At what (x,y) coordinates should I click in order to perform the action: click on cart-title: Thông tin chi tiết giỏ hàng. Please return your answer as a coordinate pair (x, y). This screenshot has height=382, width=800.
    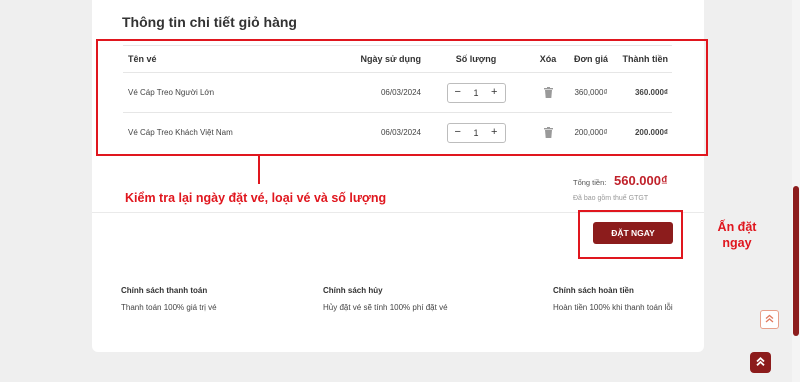
    Looking at the image, I should click on (209, 22).